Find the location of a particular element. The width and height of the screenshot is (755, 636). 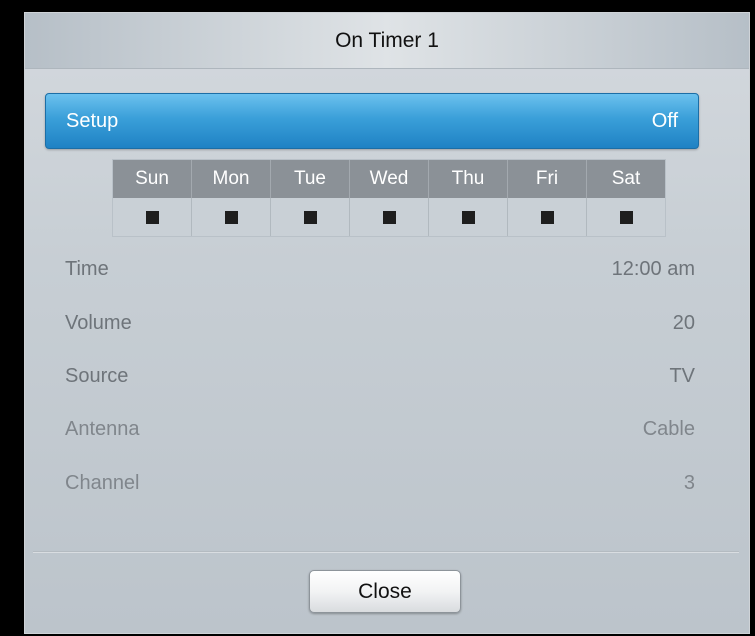

source-label: Source is located at coordinates (97, 375).